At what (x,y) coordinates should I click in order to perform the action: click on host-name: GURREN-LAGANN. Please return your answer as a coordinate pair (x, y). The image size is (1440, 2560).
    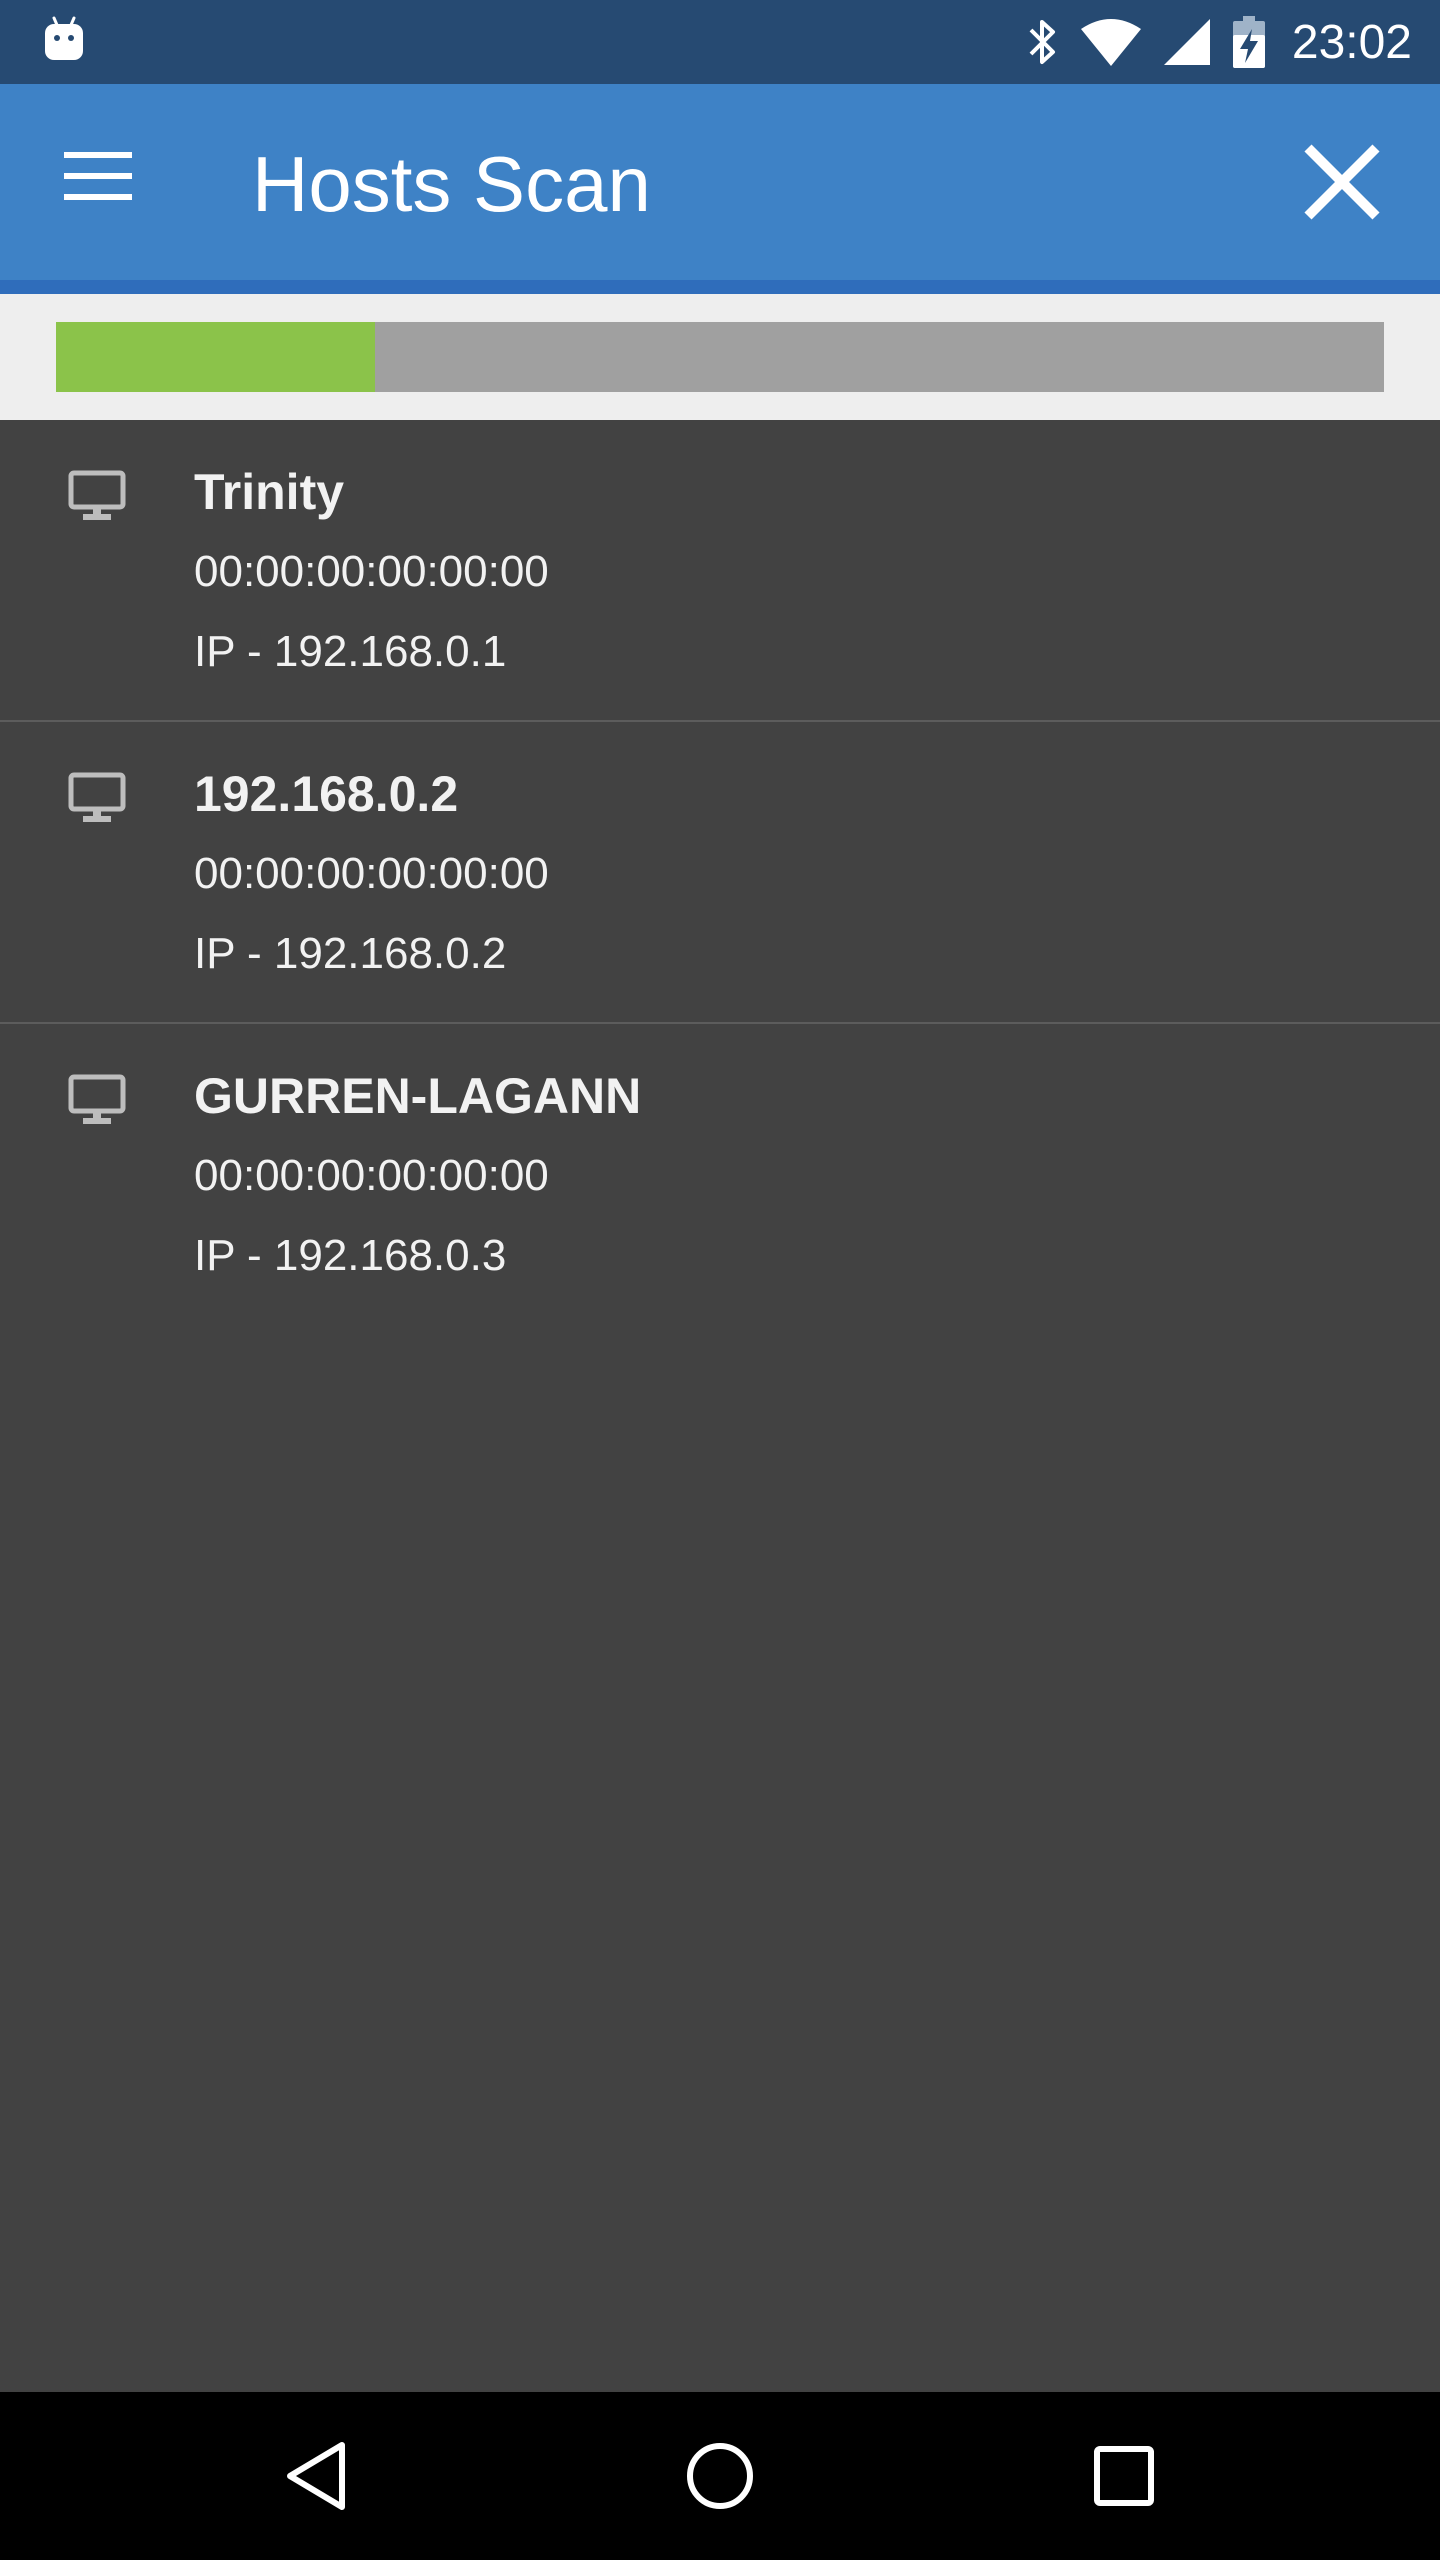
    Looking at the image, I should click on (418, 1096).